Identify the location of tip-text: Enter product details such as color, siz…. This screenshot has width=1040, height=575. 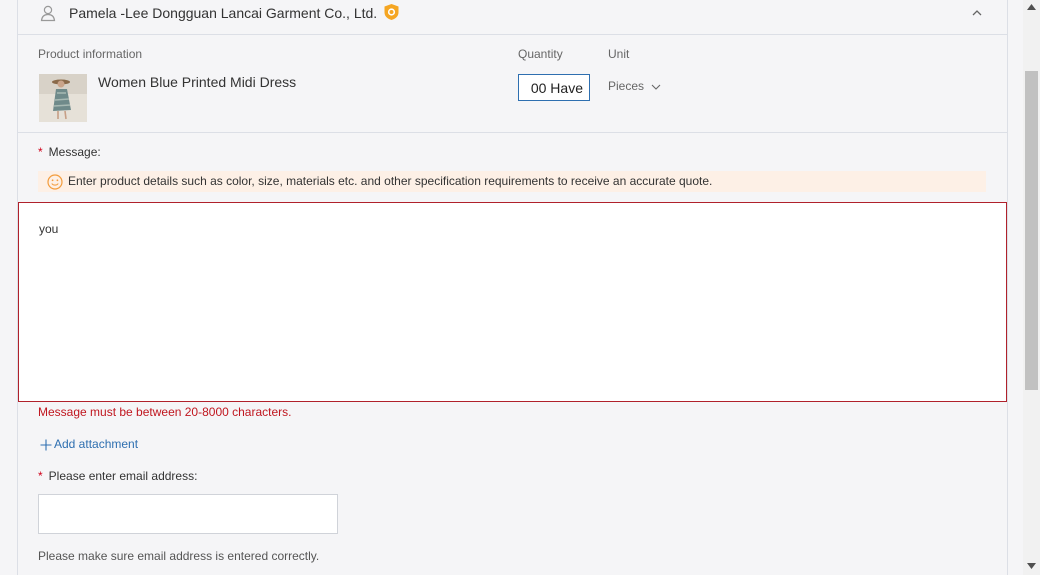
(390, 181).